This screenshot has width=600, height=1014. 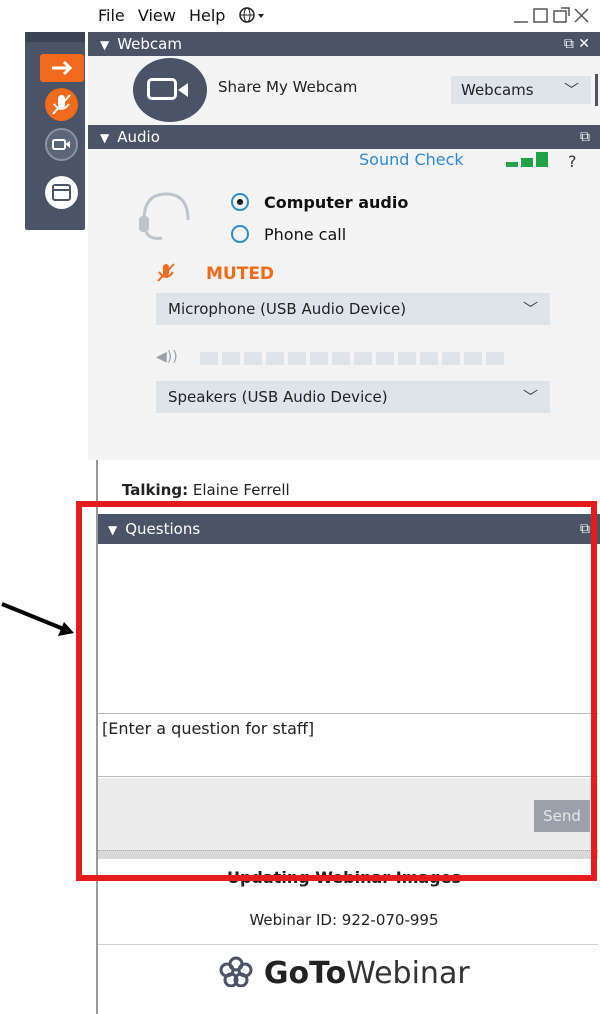 What do you see at coordinates (241, 490) in the screenshot?
I see `talking-name: Elaine Ferrell` at bounding box center [241, 490].